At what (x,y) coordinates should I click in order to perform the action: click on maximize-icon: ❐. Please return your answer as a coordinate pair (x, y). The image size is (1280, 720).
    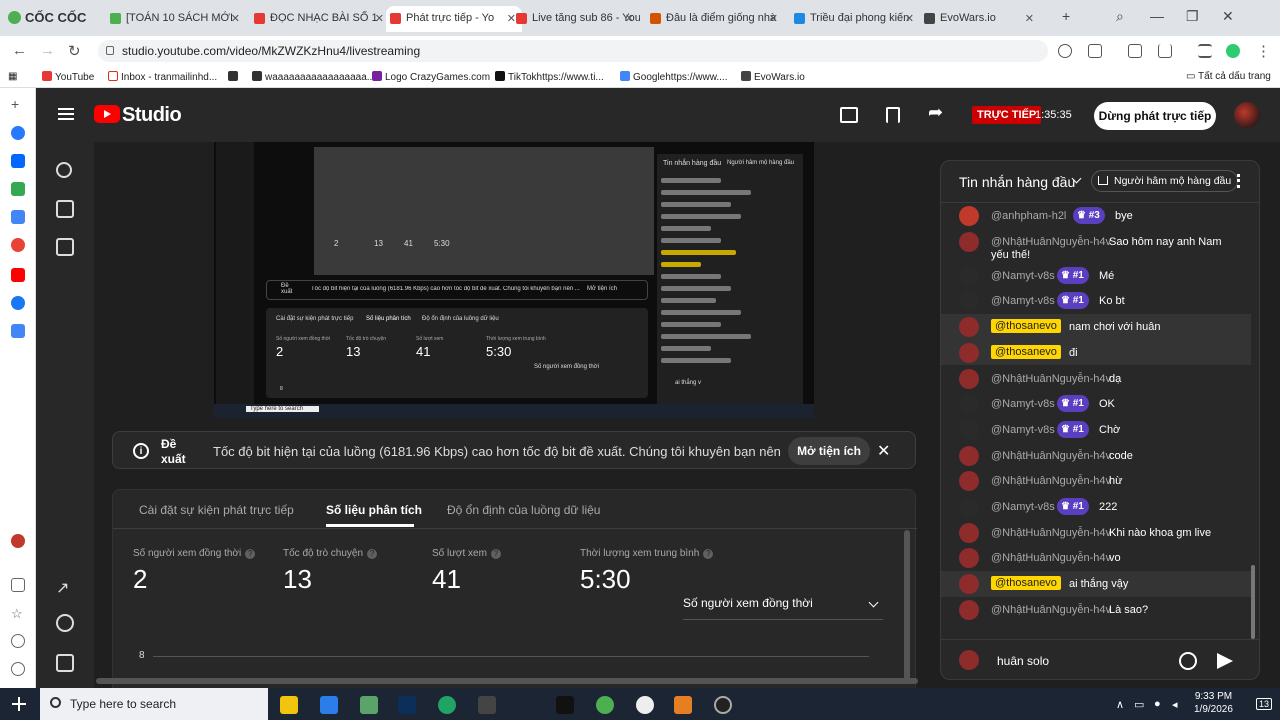
    Looking at the image, I should click on (1192, 16).